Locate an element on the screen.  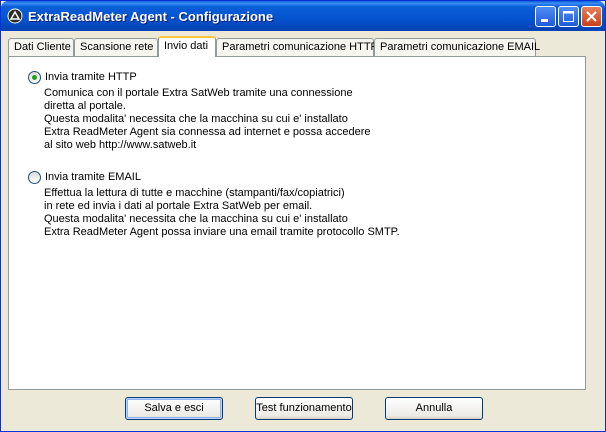
radio-email-label: Invia tramite EMAIL is located at coordinates (93, 177).